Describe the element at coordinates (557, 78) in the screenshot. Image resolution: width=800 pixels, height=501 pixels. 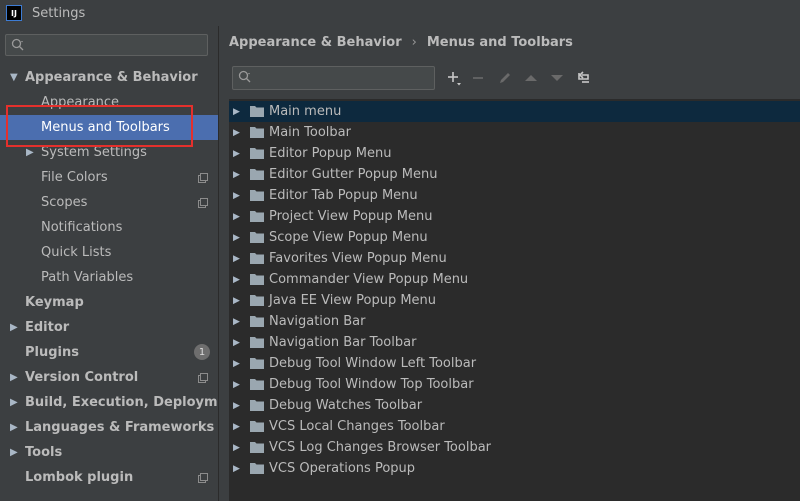
I see `move-down-button` at that location.